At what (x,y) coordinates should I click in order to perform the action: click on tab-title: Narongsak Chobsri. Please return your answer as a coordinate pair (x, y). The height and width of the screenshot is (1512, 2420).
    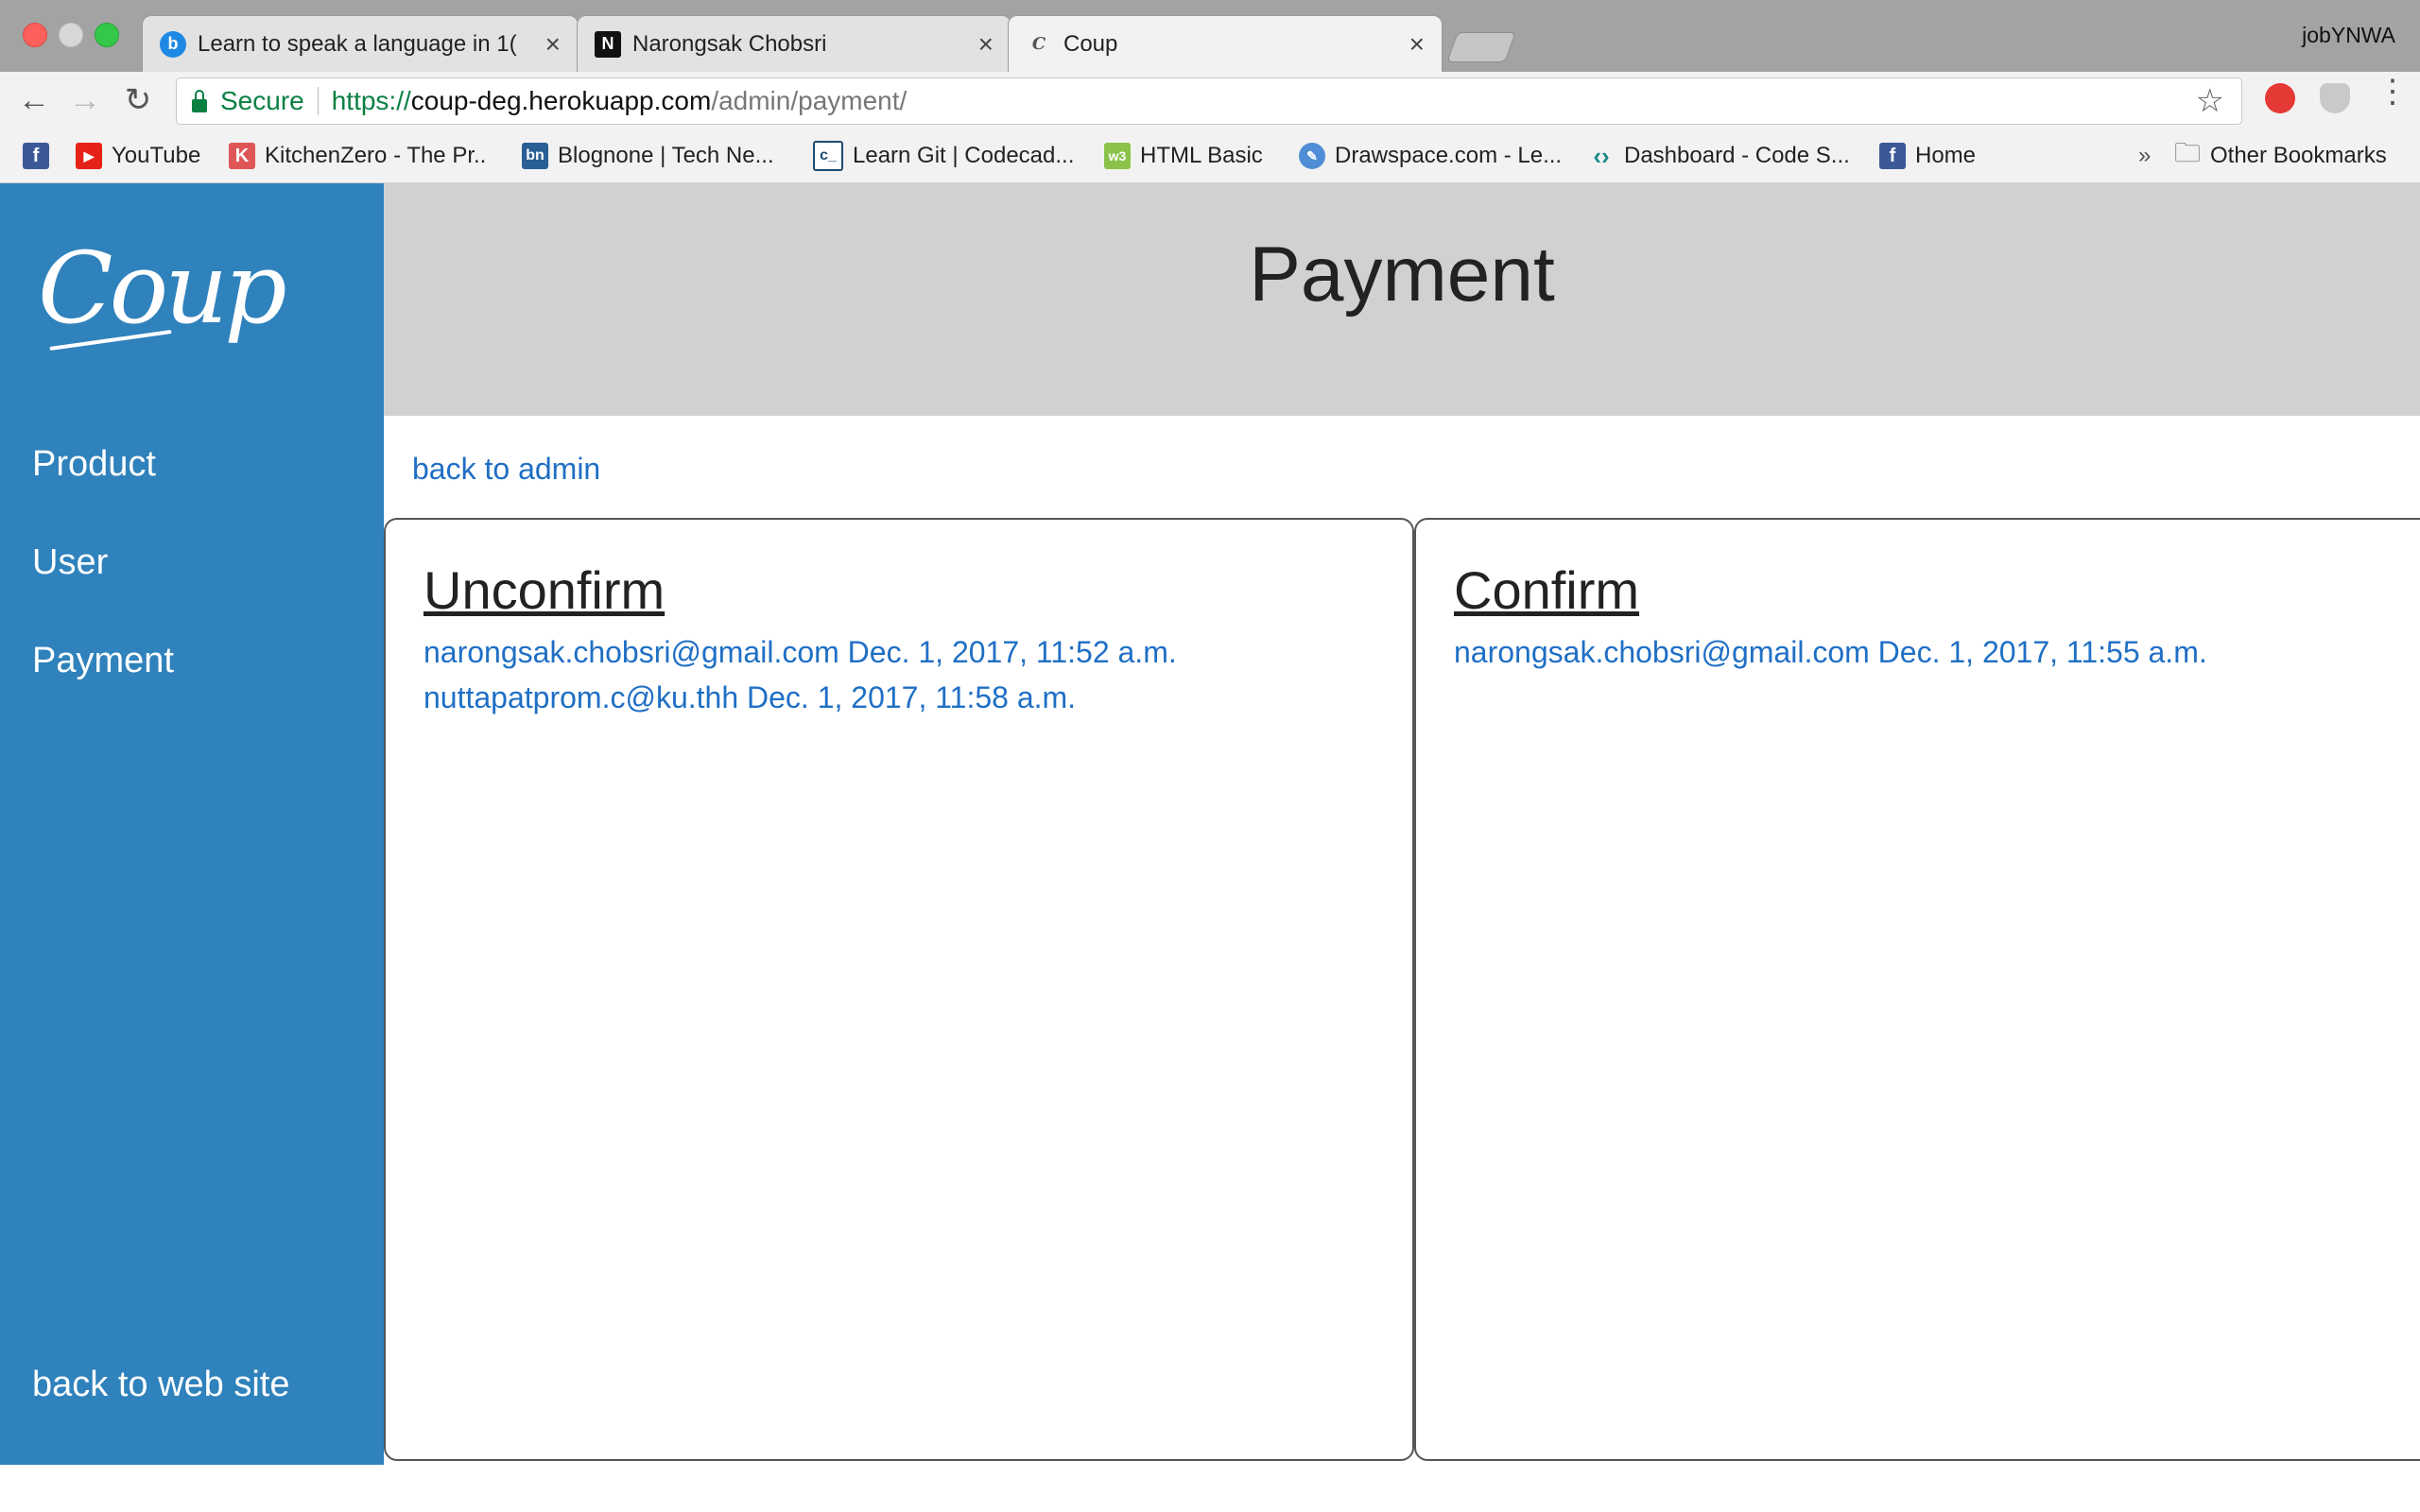
    Looking at the image, I should click on (729, 43).